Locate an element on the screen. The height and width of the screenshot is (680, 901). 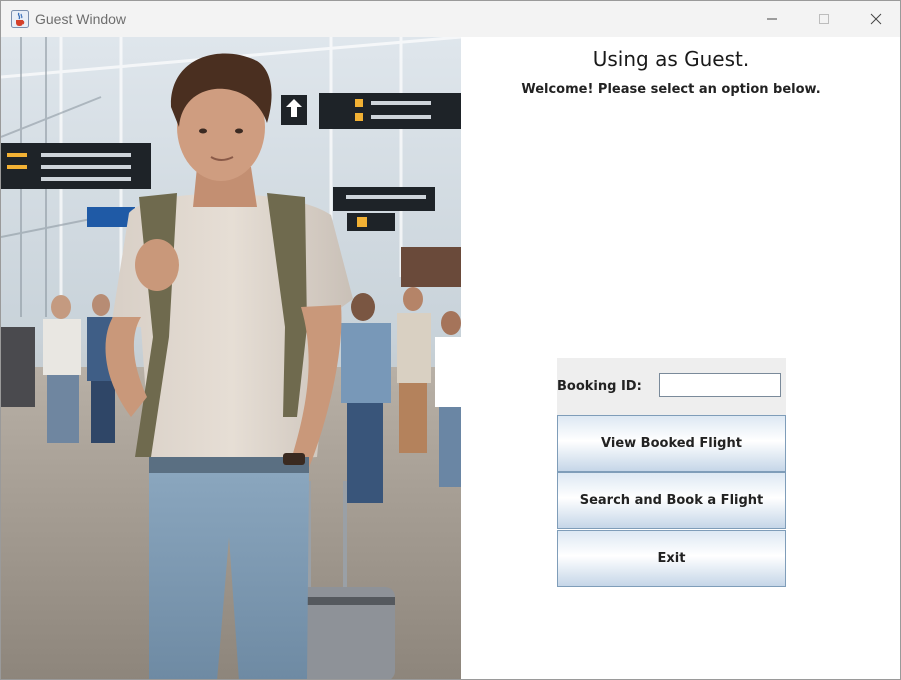
close-button is located at coordinates (875, 19).